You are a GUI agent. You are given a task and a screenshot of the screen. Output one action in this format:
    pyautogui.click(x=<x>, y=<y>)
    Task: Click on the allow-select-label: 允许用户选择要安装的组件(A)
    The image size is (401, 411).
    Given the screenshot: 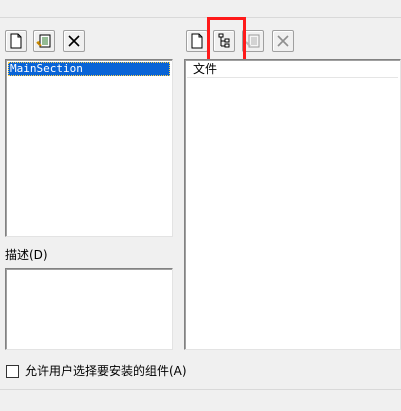 What is the action you would take?
    pyautogui.click(x=106, y=371)
    